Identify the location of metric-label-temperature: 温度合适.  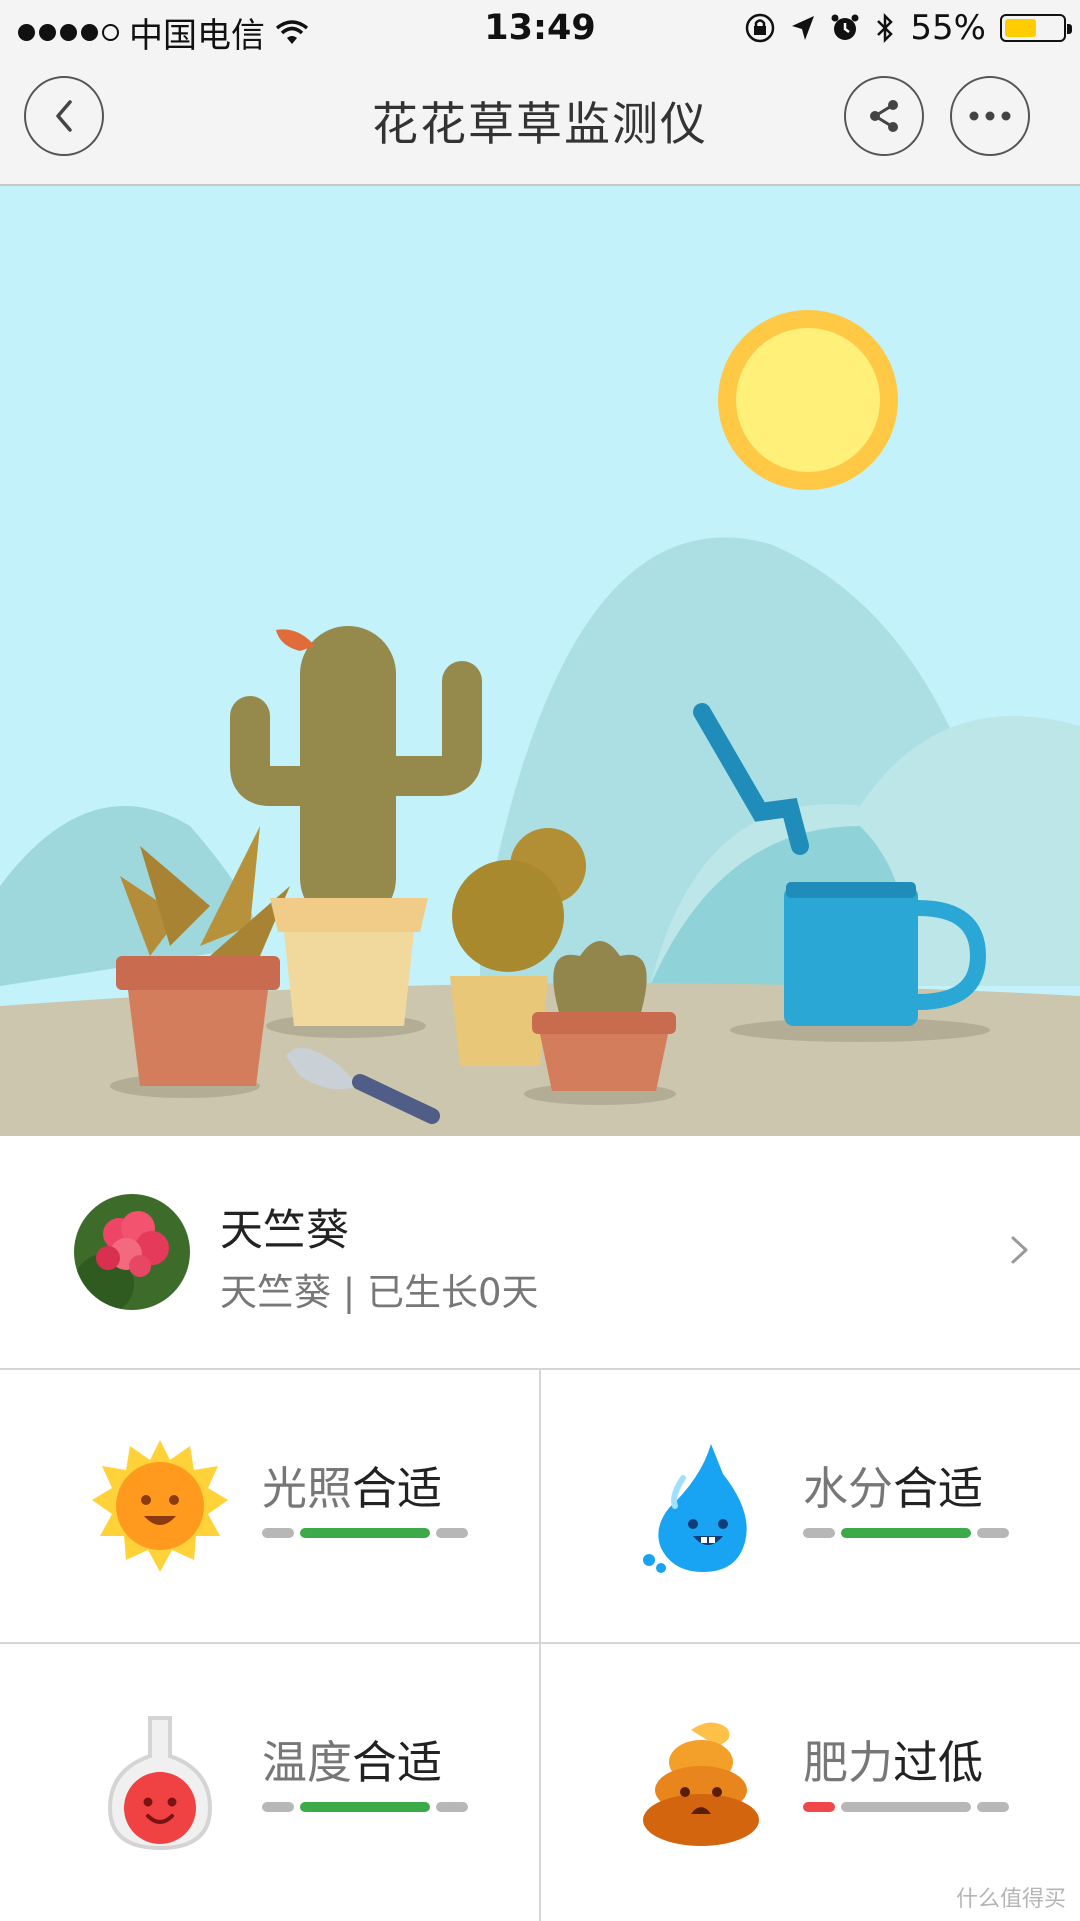
(352, 1758).